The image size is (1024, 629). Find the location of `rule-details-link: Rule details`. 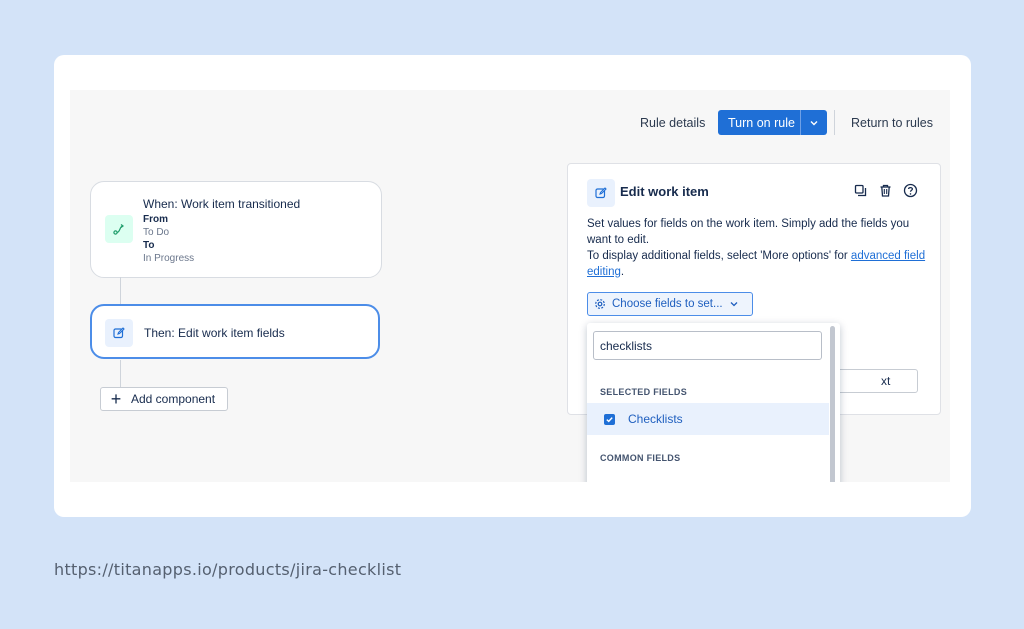

rule-details-link: Rule details is located at coordinates (672, 123).